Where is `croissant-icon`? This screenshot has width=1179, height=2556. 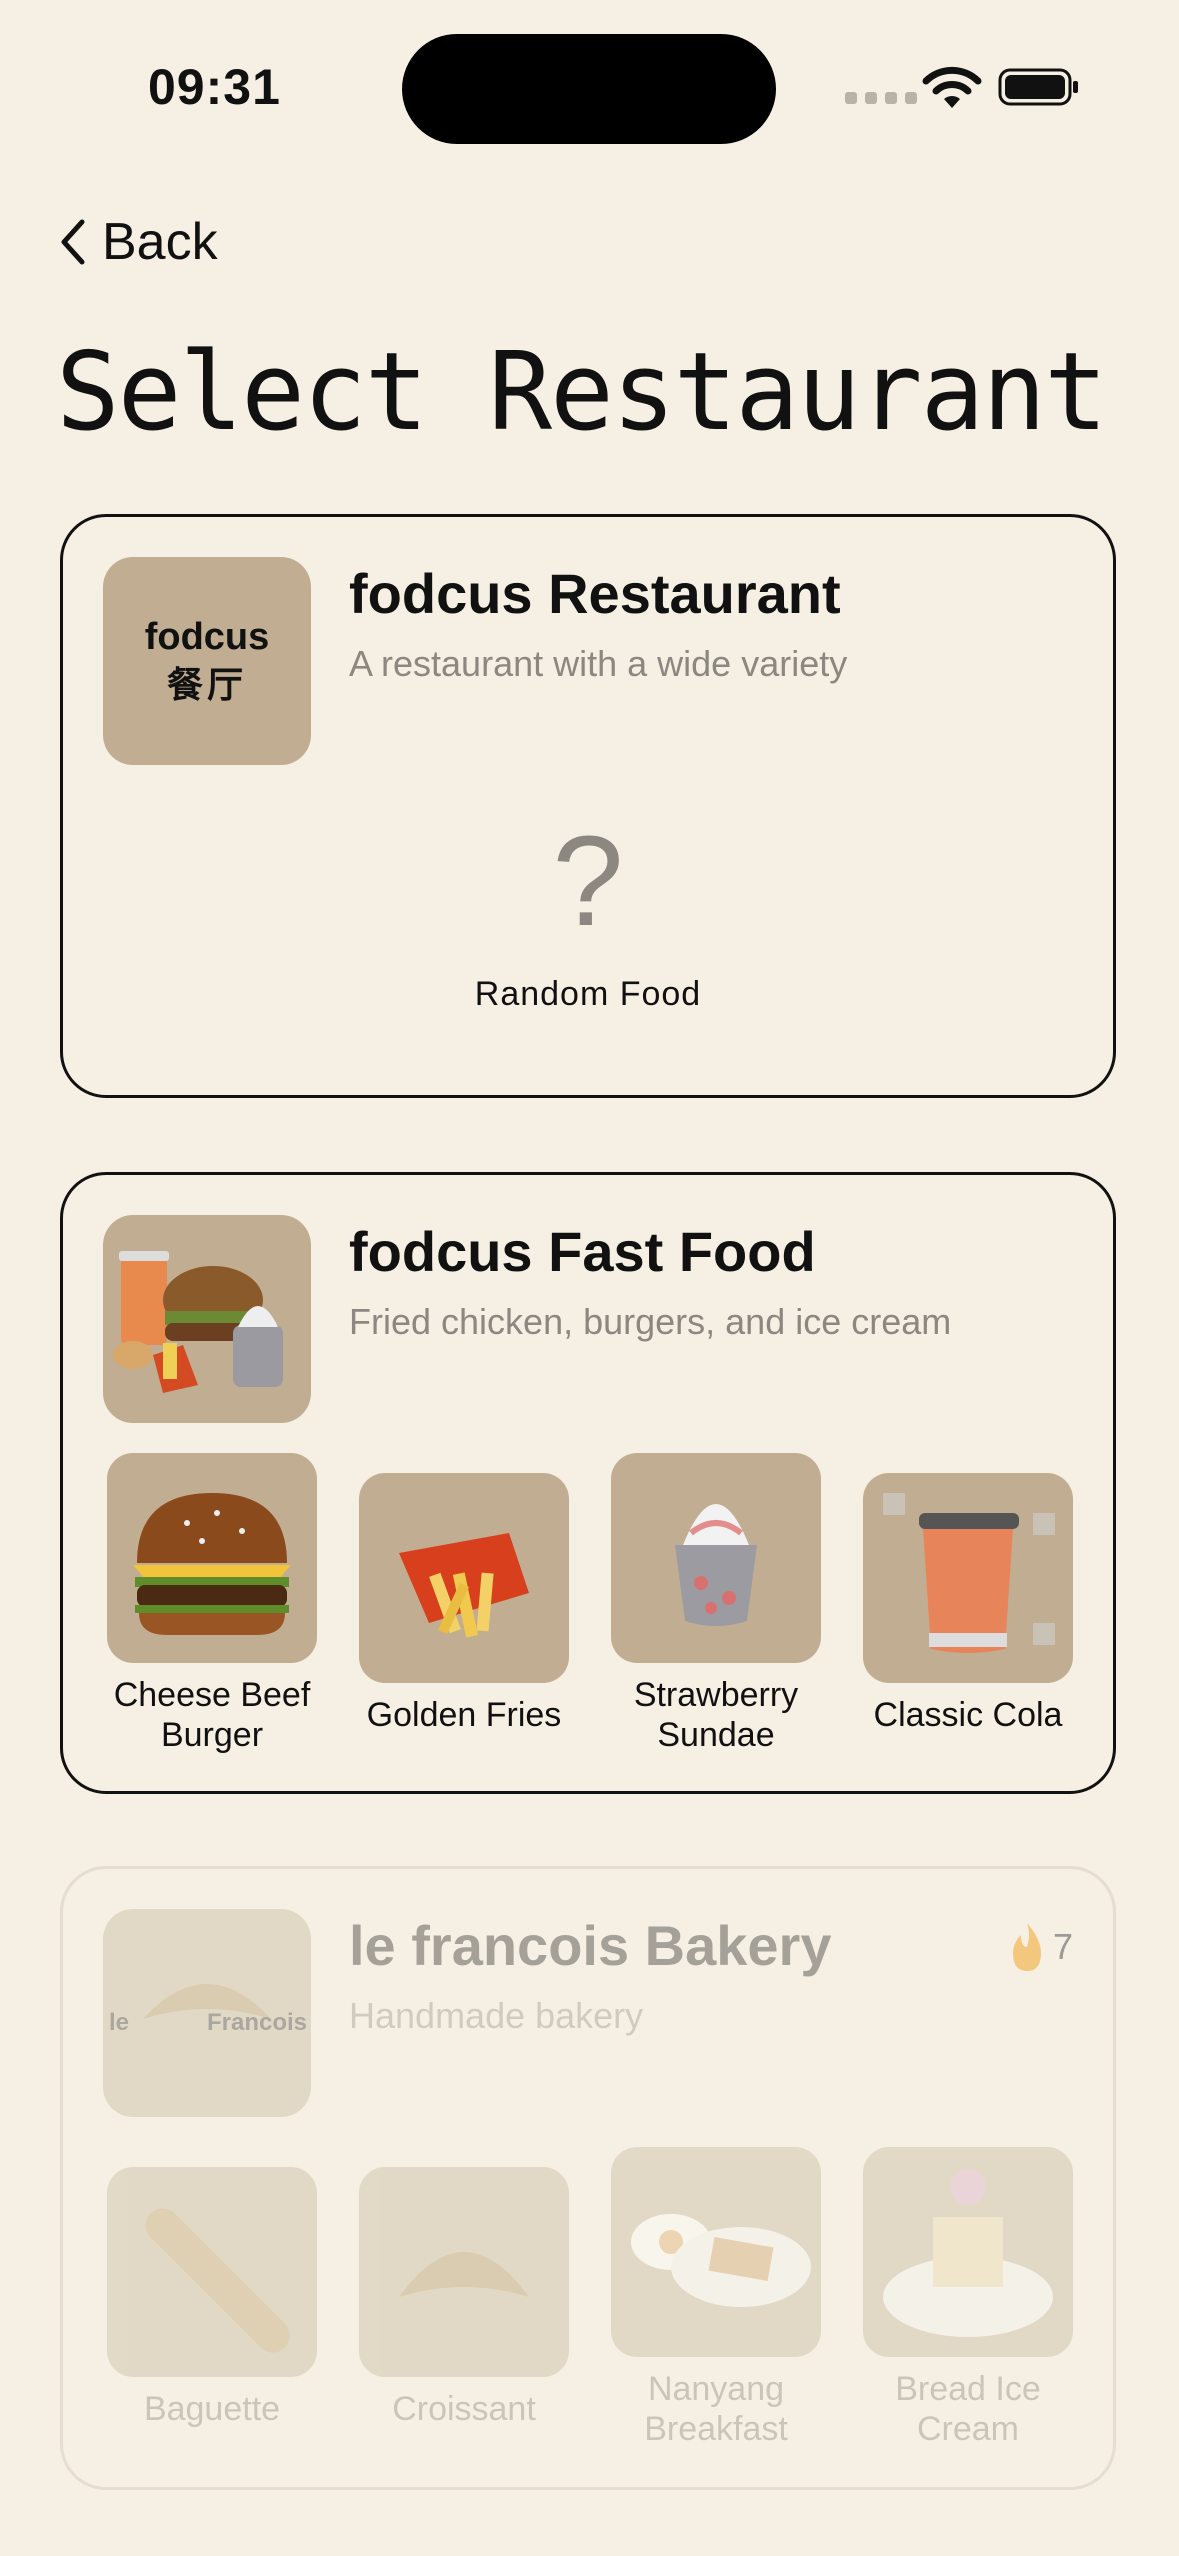
croissant-icon is located at coordinates (464, 2272).